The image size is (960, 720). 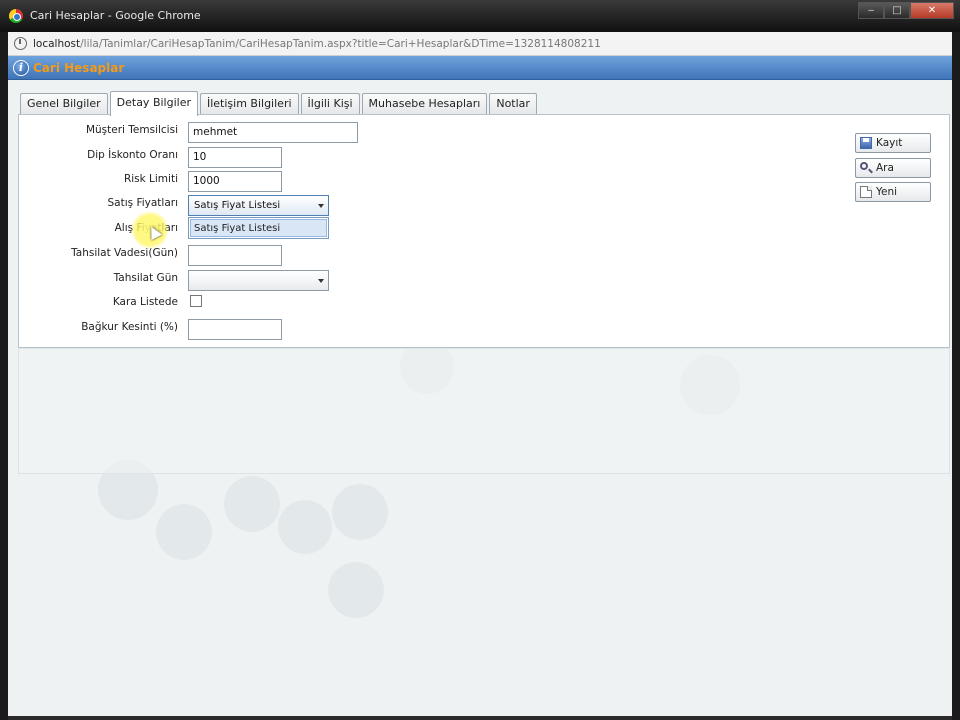 What do you see at coordinates (864, 166) in the screenshot?
I see `search-icon` at bounding box center [864, 166].